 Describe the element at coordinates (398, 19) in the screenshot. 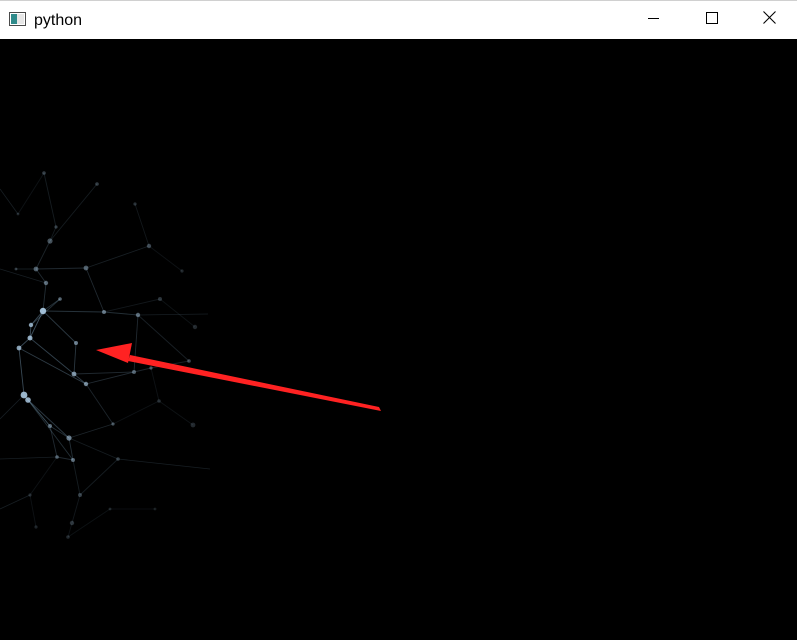

I see `title-bar: python` at that location.